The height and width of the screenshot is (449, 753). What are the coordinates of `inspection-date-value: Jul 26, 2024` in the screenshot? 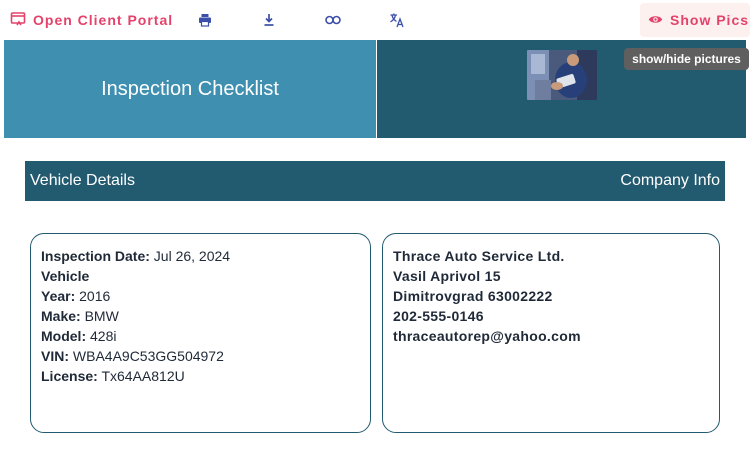 It's located at (192, 256).